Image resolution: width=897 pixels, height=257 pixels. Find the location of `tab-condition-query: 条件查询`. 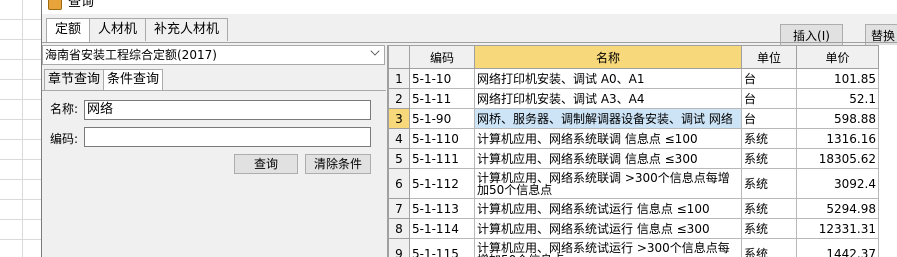

tab-condition-query: 条件查询 is located at coordinates (133, 80).